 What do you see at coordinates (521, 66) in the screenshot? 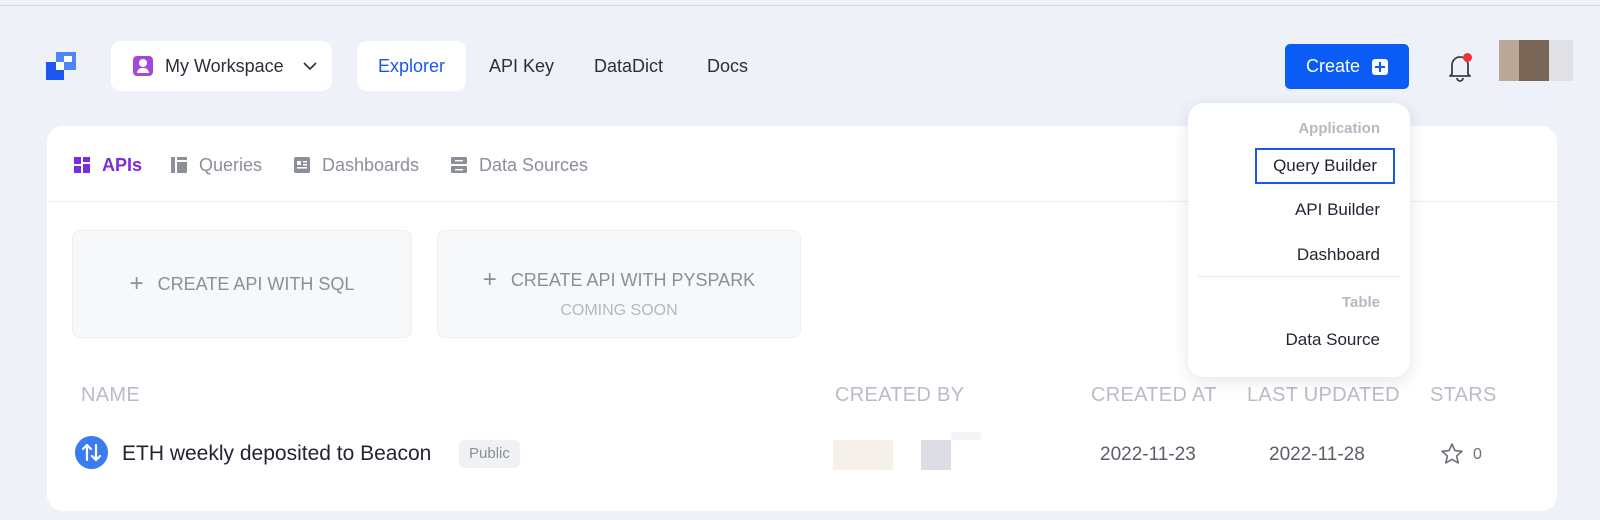
I see `nav-api-key: API Key` at bounding box center [521, 66].